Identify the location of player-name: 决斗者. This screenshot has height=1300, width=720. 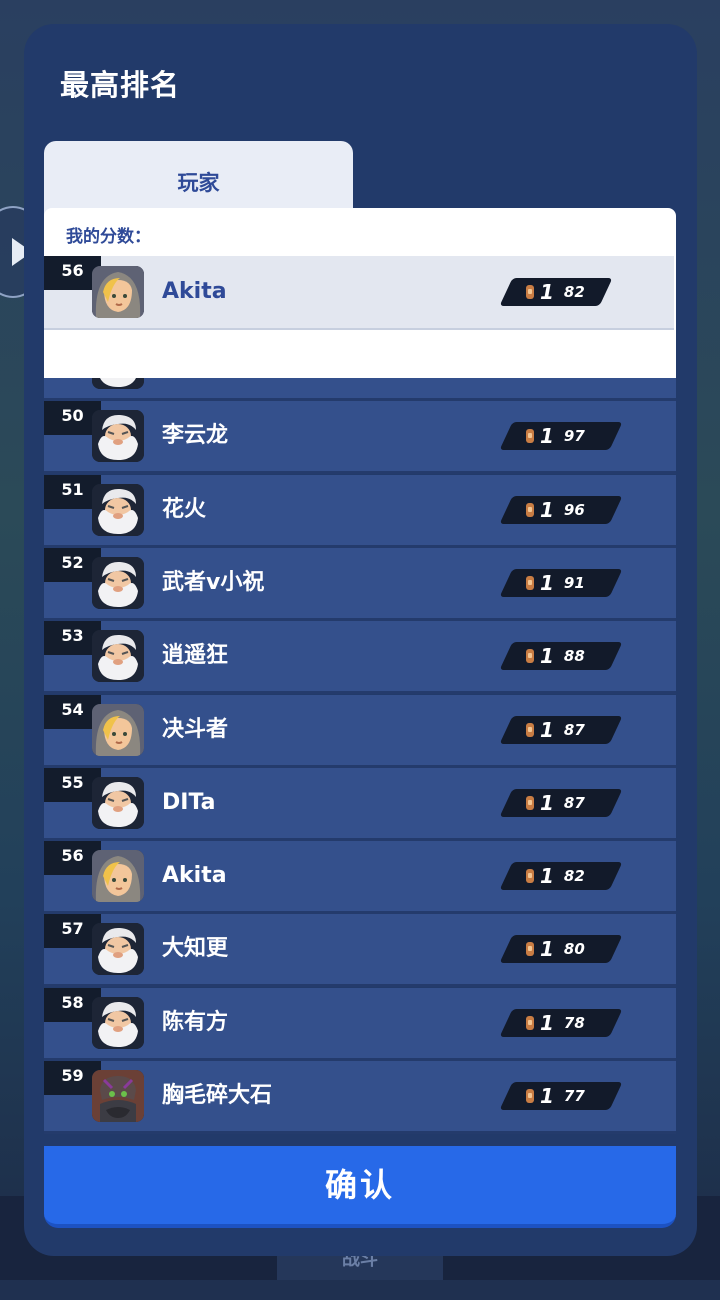
(195, 729).